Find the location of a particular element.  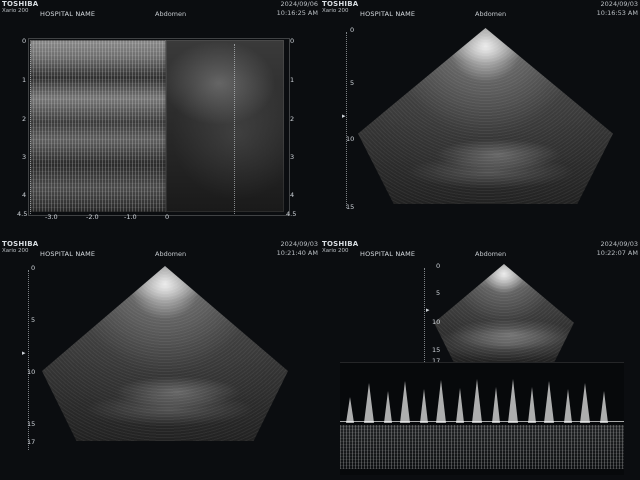

doppler-noise is located at coordinates (482, 447).